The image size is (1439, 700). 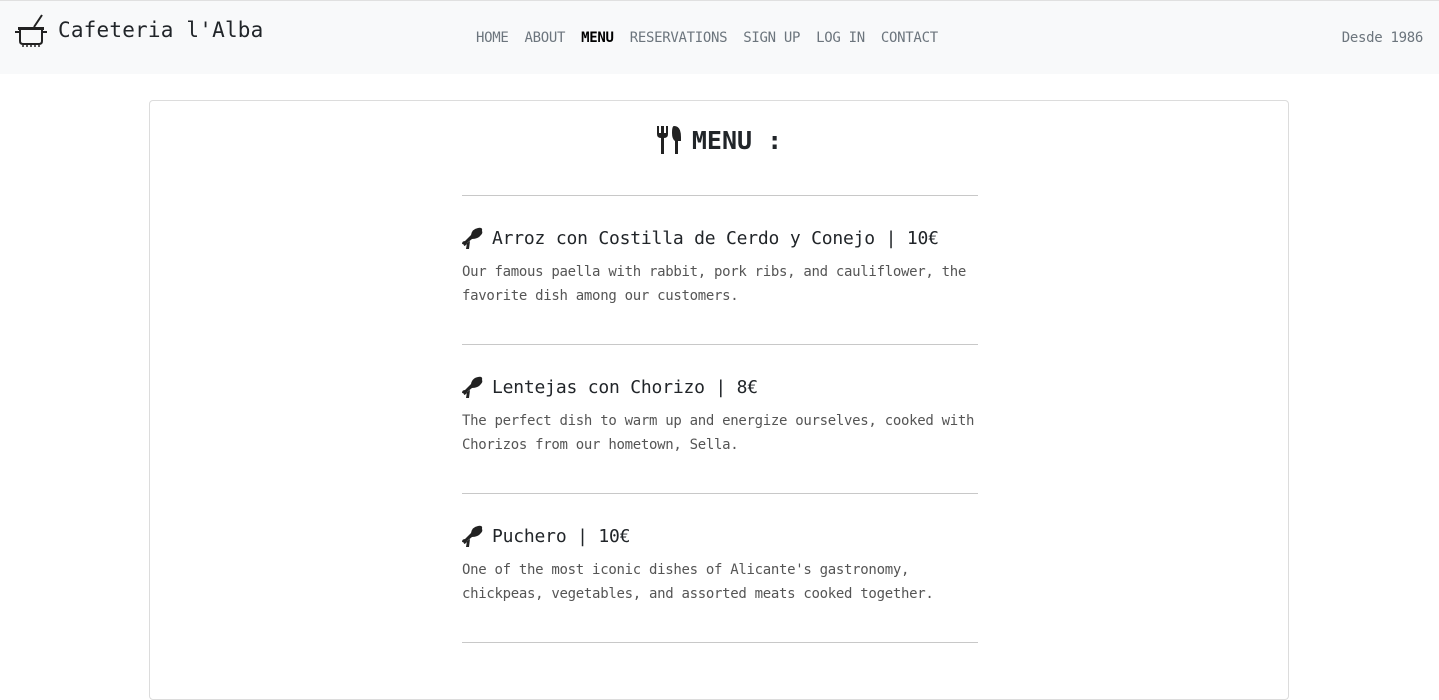 I want to click on menu-heading: MENU :, so click(x=719, y=140).